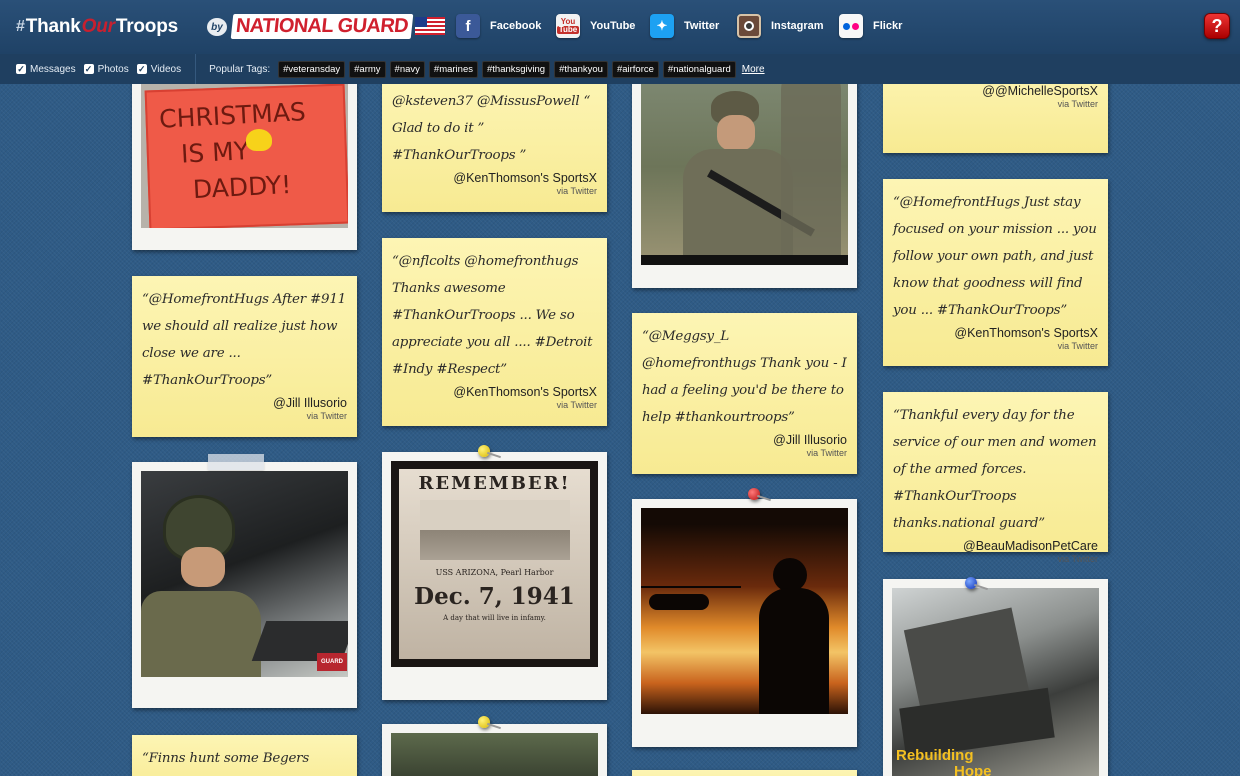 This screenshot has height=776, width=1240. What do you see at coordinates (53, 26) in the screenshot?
I see `brand-thank: Thank` at bounding box center [53, 26].